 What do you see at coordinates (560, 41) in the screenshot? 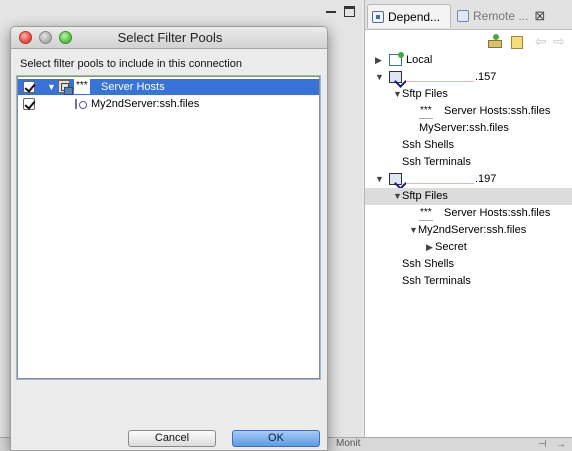
I see `forward-arrow-icon: ⇨` at bounding box center [560, 41].